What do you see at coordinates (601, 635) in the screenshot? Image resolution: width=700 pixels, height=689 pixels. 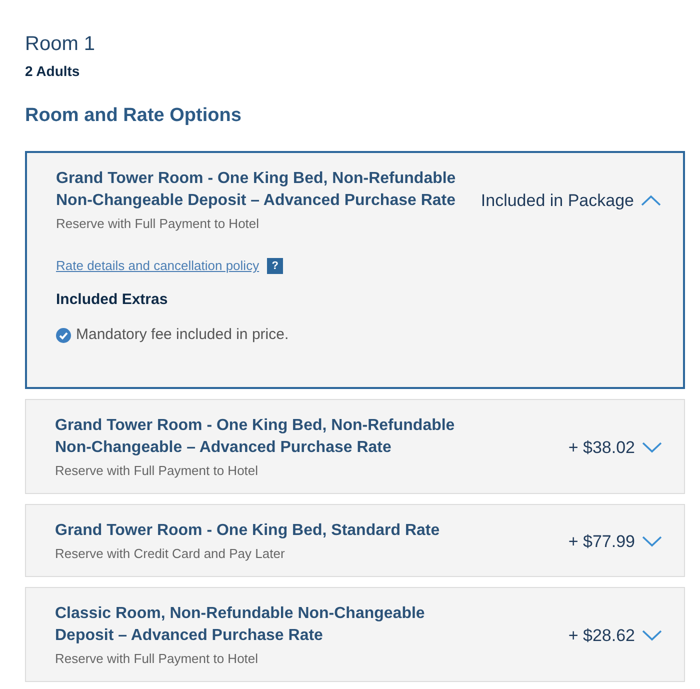 I see `rate-price: + $28.62` at bounding box center [601, 635].